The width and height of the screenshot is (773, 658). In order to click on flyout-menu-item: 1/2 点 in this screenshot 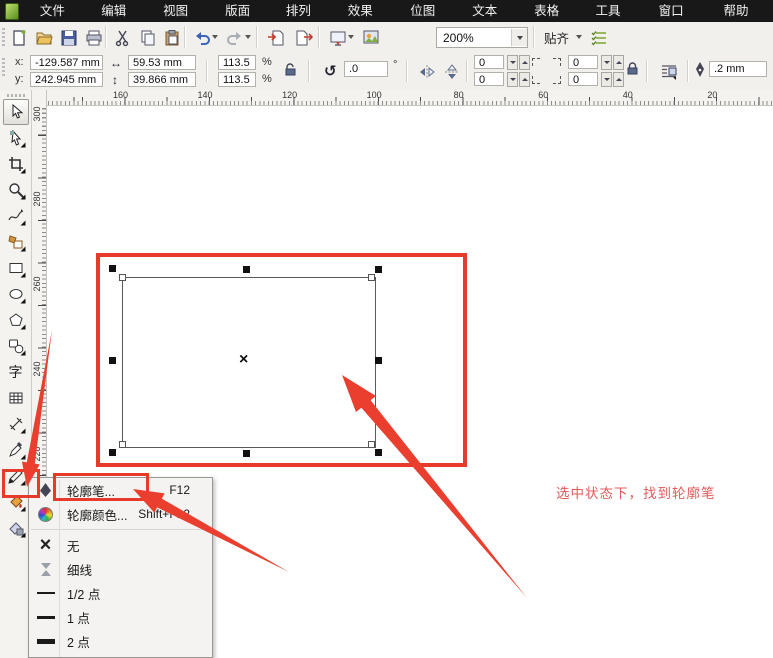, I will do `click(120, 593)`.